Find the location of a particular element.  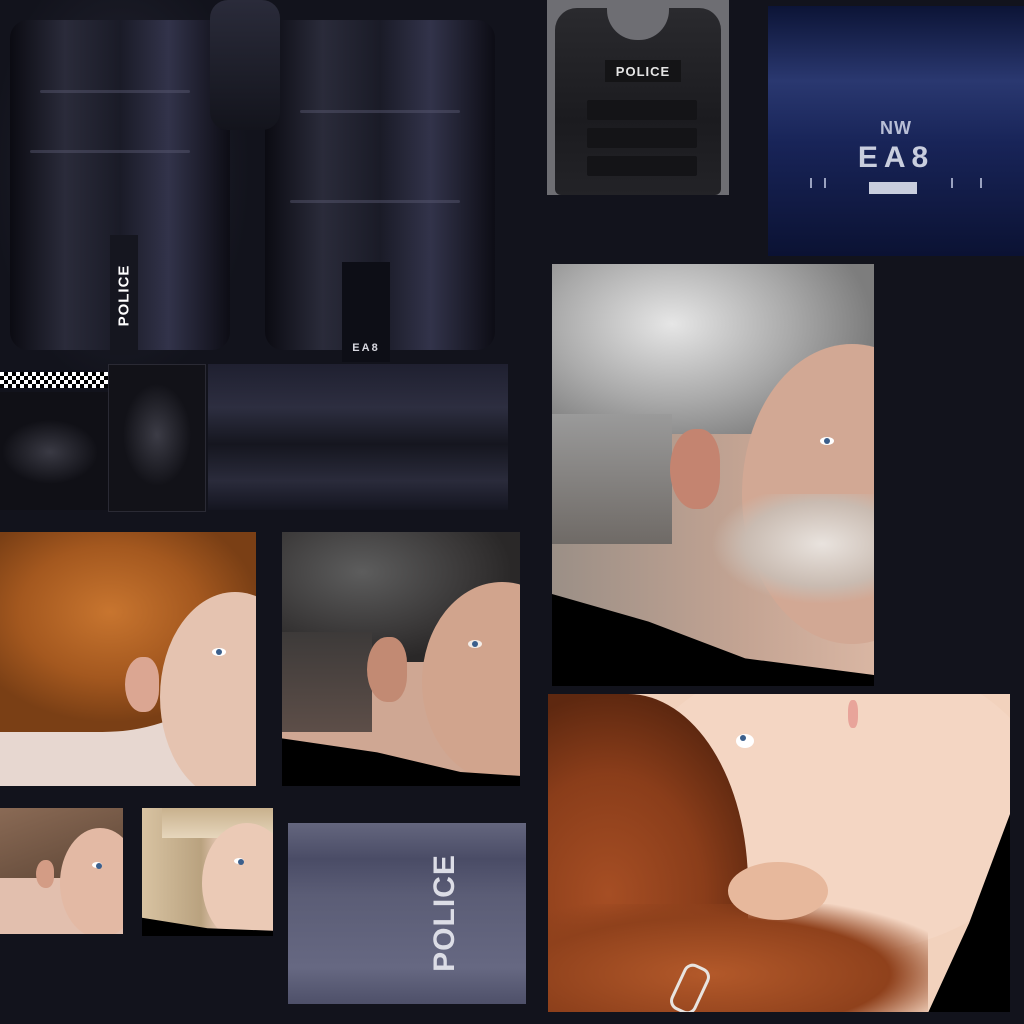

plate-prefix: NW is located at coordinates (896, 128).